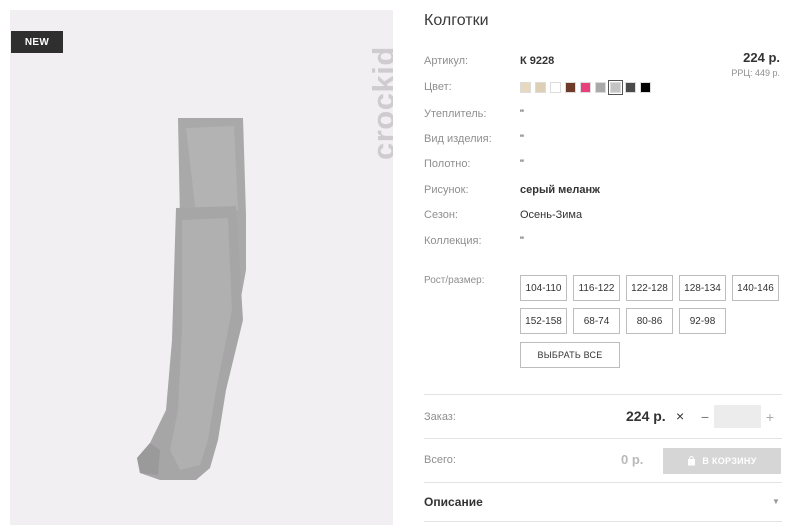 The image size is (800, 525). Describe the element at coordinates (522, 139) in the screenshot. I see `spec-value-product-type: "` at that location.